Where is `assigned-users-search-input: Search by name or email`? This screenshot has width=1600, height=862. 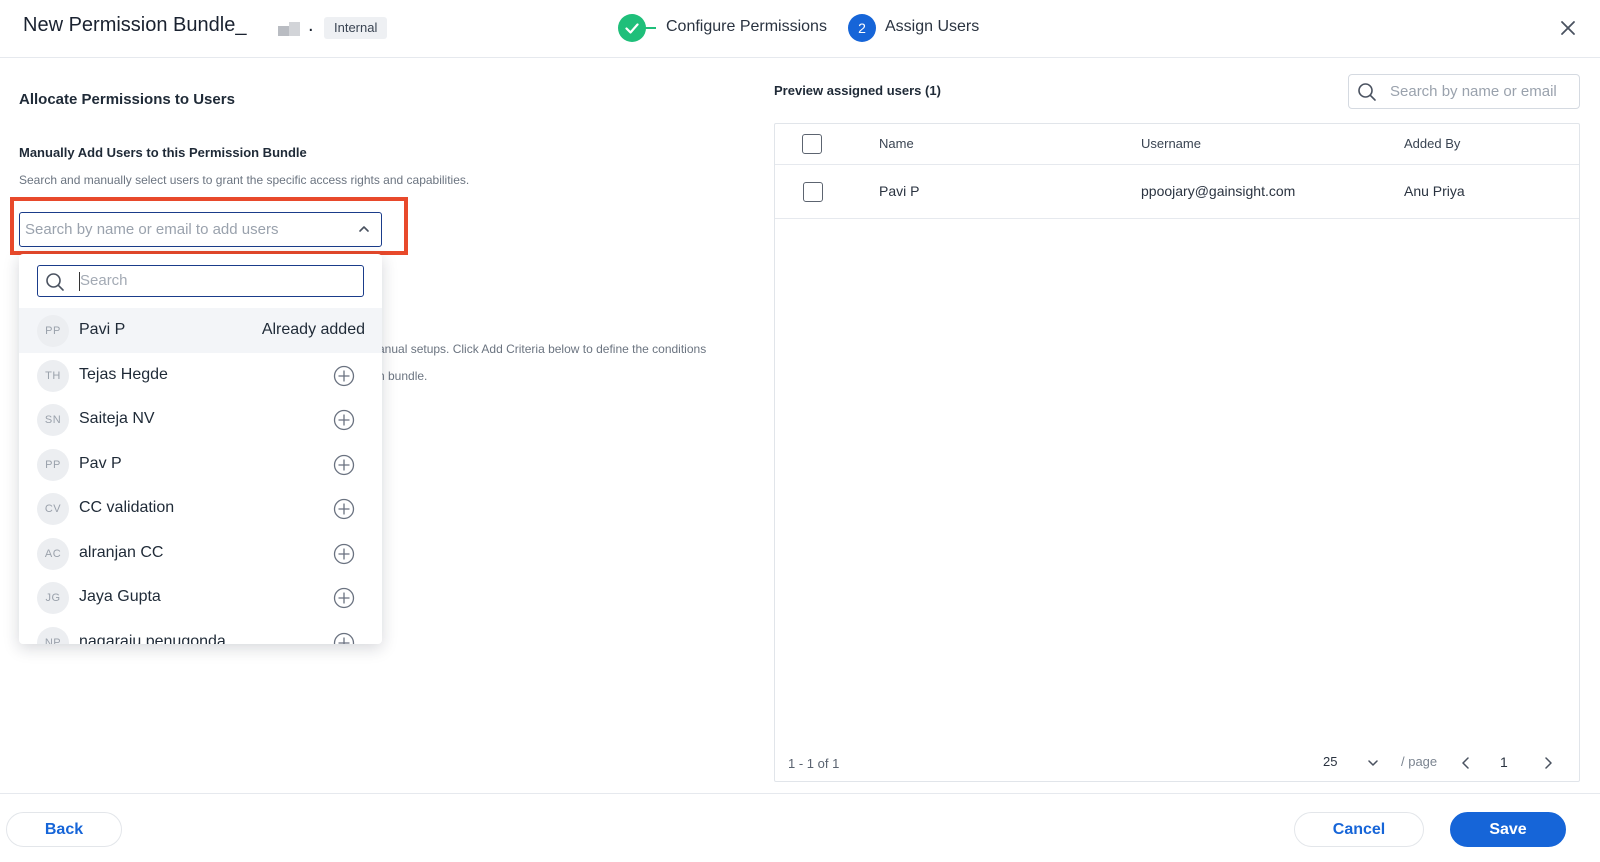 assigned-users-search-input: Search by name or email is located at coordinates (1464, 91).